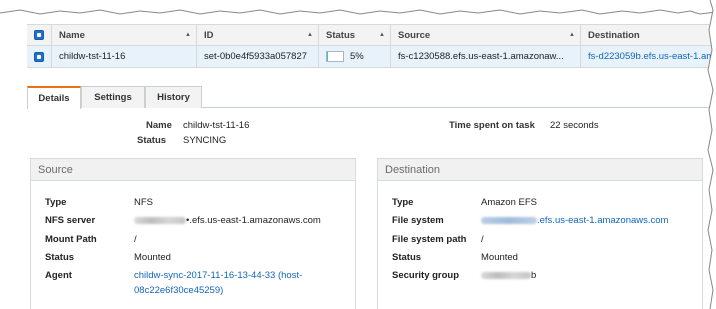 Image resolution: width=716 pixels, height=309 pixels. Describe the element at coordinates (72, 35) in the screenshot. I see `column-header-label: Name` at that location.